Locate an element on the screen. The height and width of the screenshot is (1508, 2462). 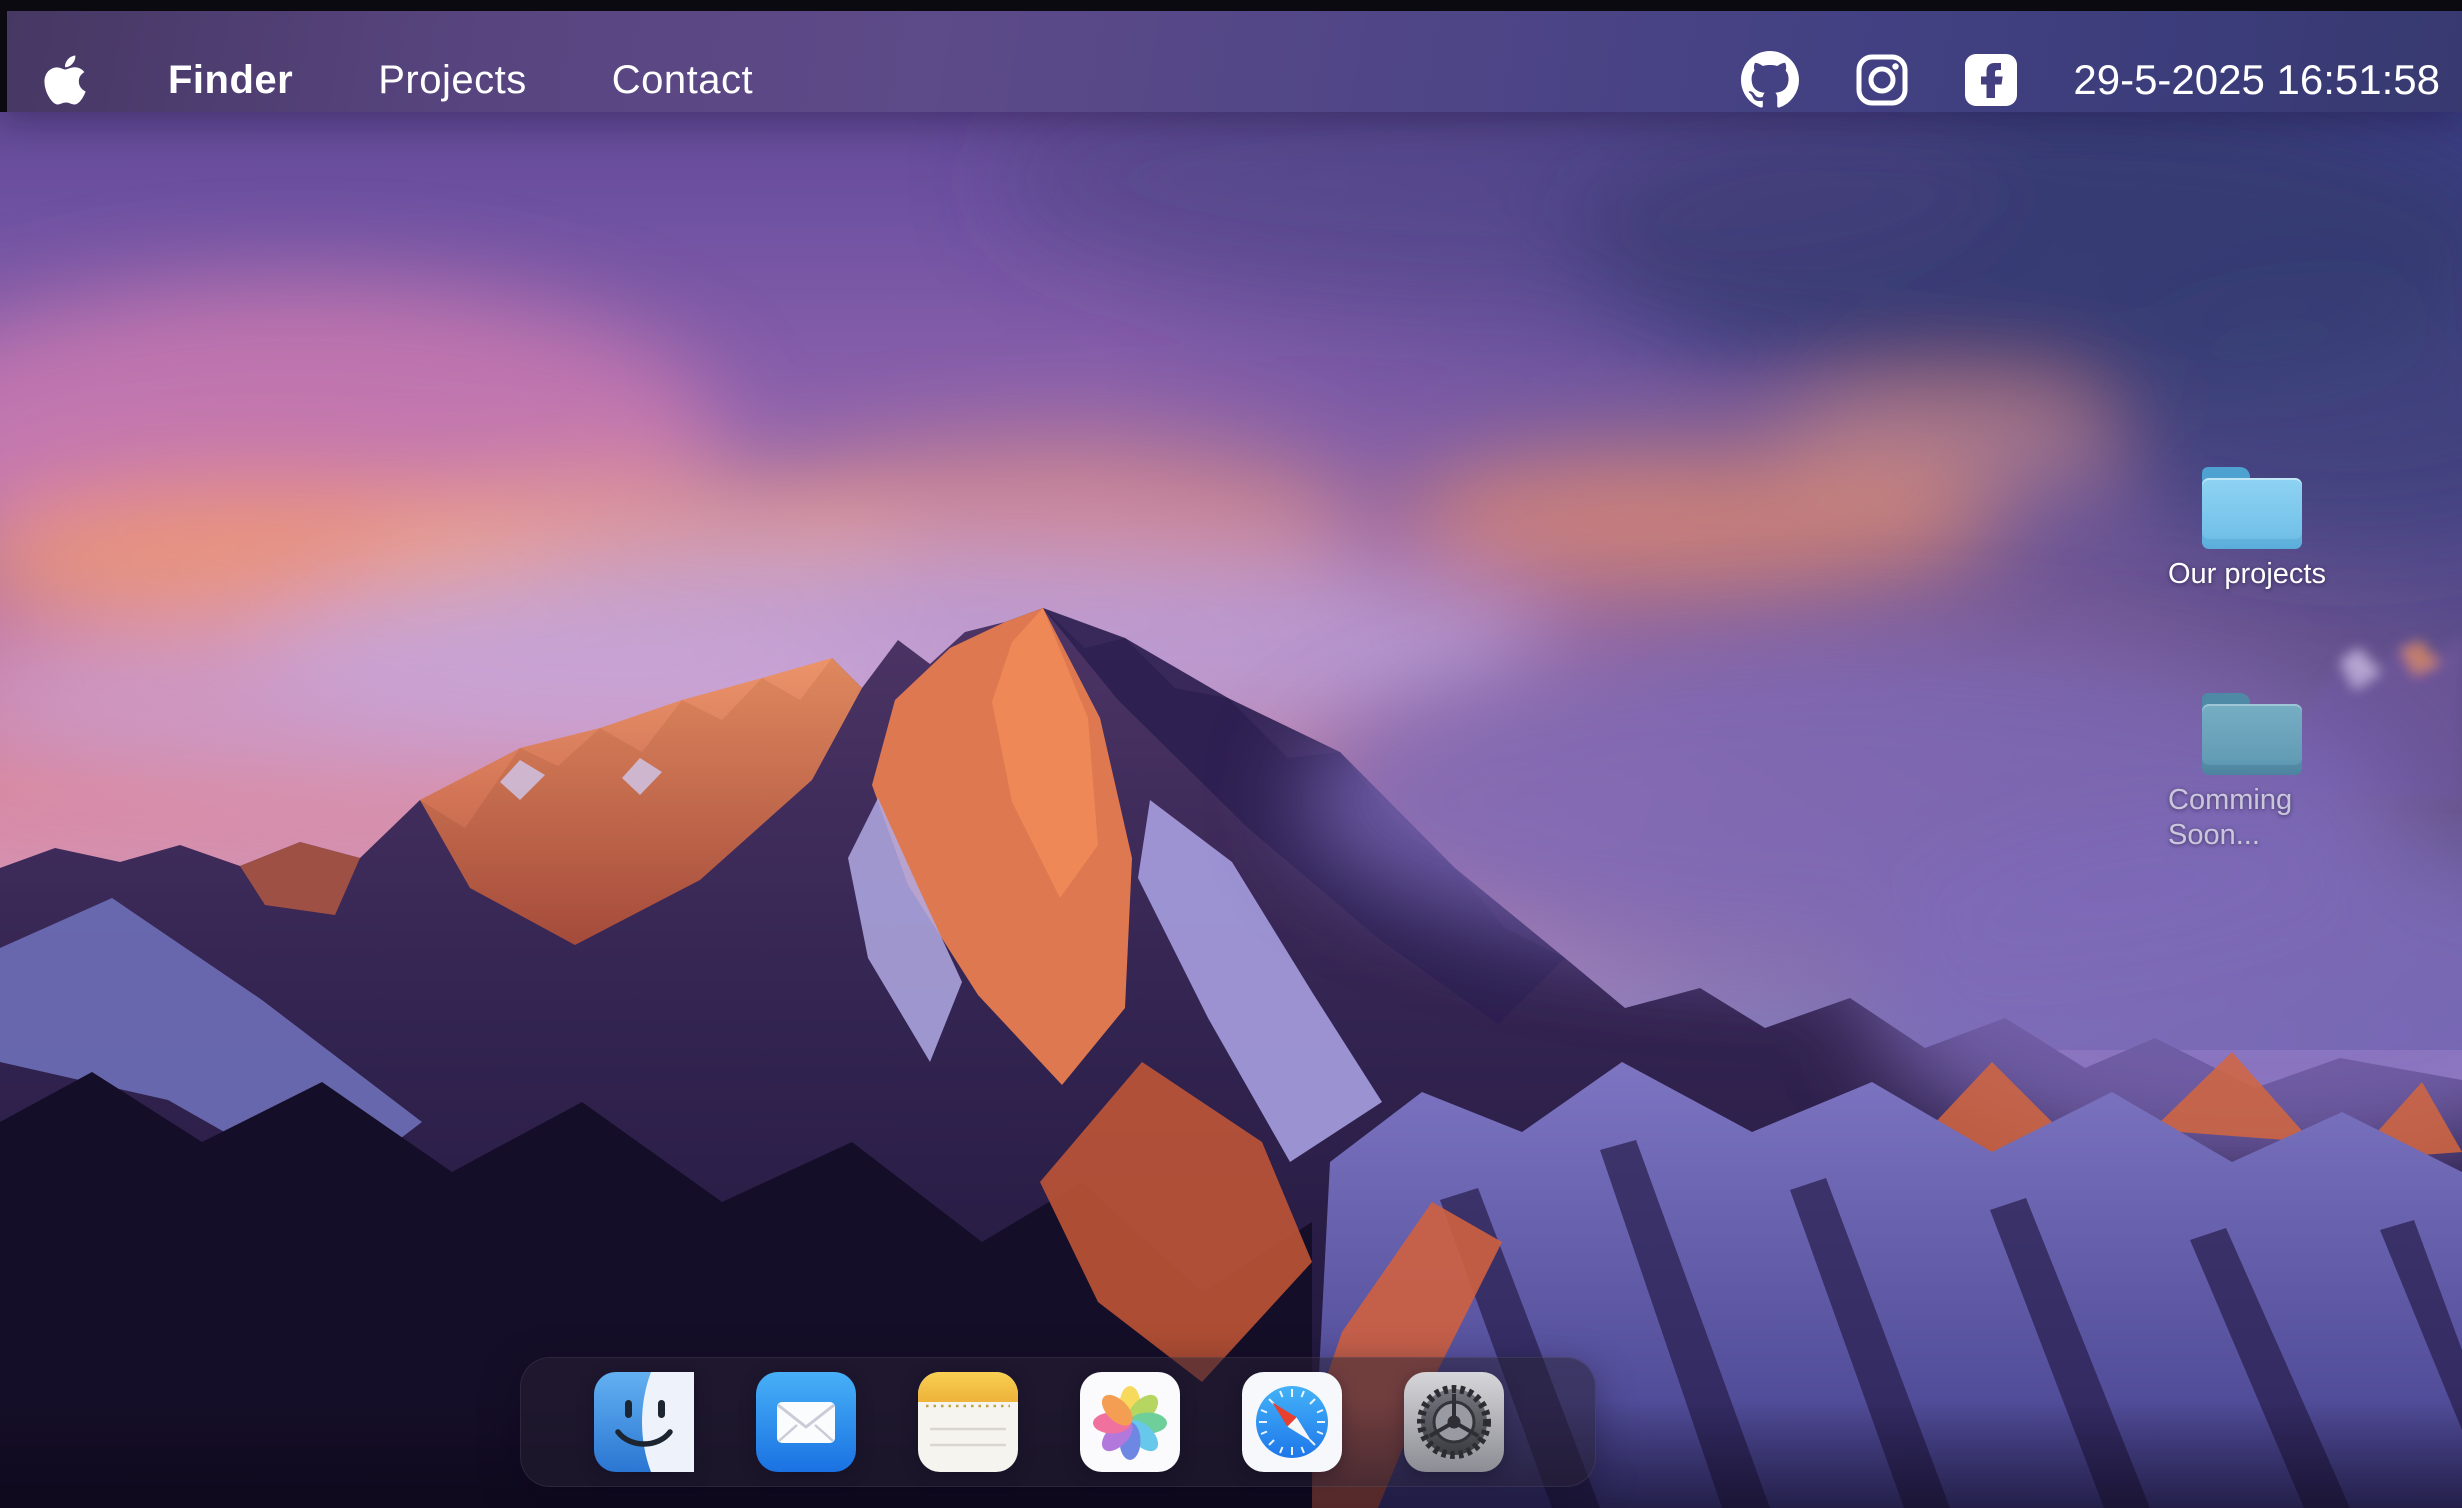
dock-icon-mail is located at coordinates (806, 1422).